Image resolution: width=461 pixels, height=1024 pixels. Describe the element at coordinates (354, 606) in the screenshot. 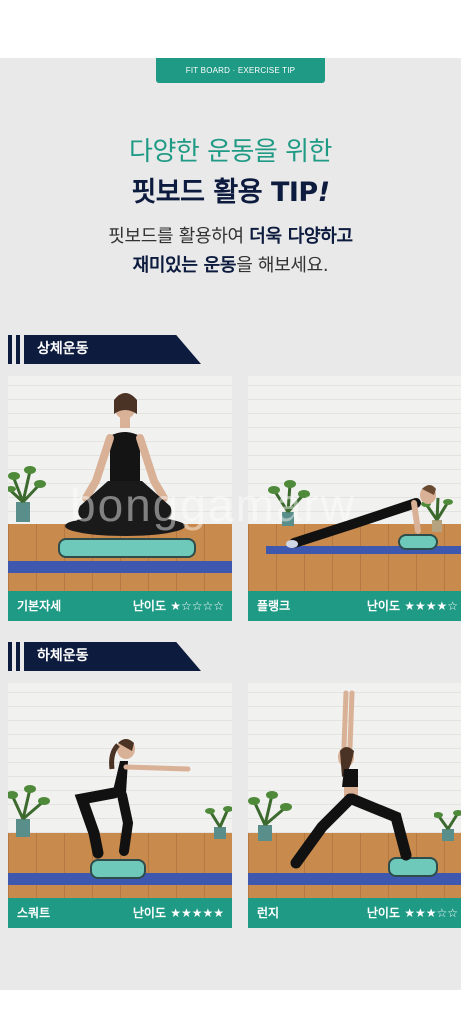

I see `exercise-caption: 플랭크 난이도 ★★★★☆` at that location.